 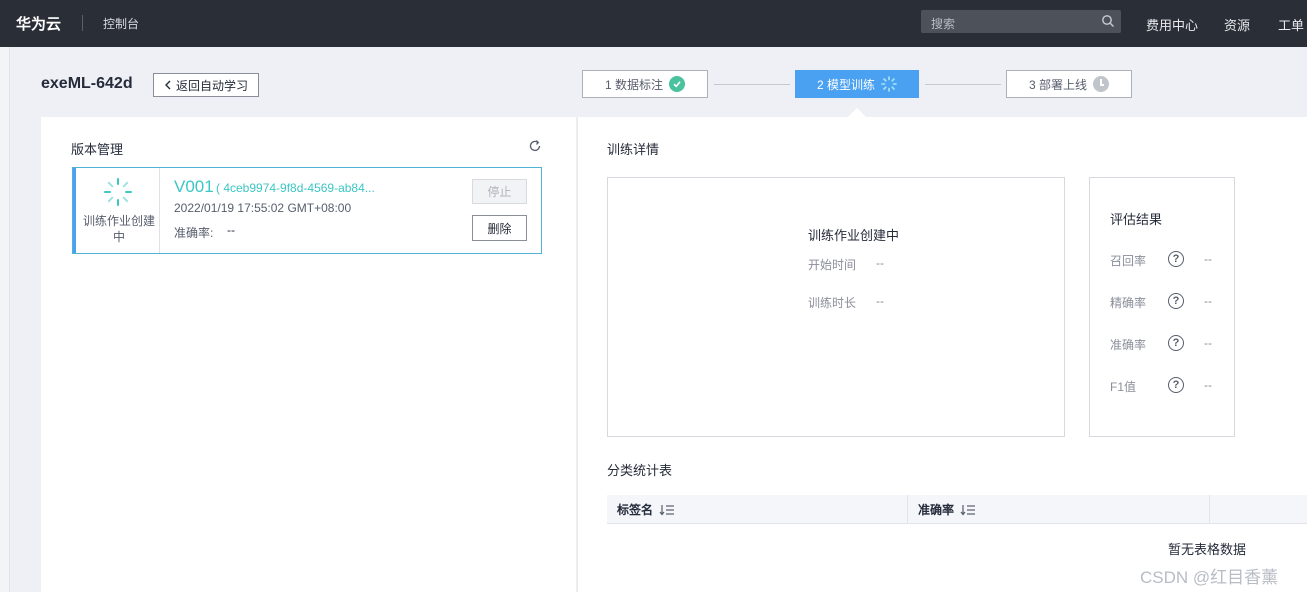 What do you see at coordinates (653, 23) in the screenshot?
I see `top-navigation-bar: 华为云 控制台 搜索 费用中心 资源 工单` at bounding box center [653, 23].